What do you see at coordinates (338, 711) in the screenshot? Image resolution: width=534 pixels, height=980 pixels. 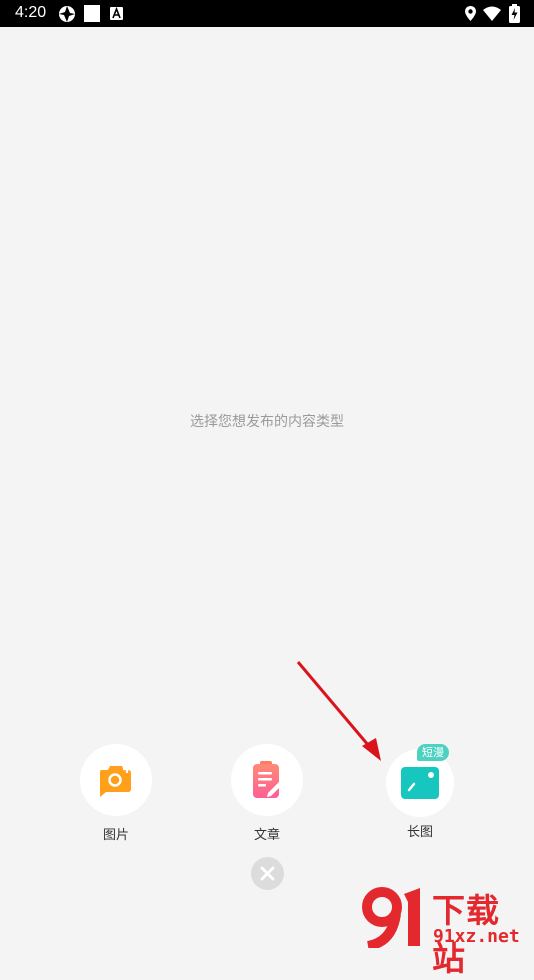 I see `annotation-arrow` at bounding box center [338, 711].